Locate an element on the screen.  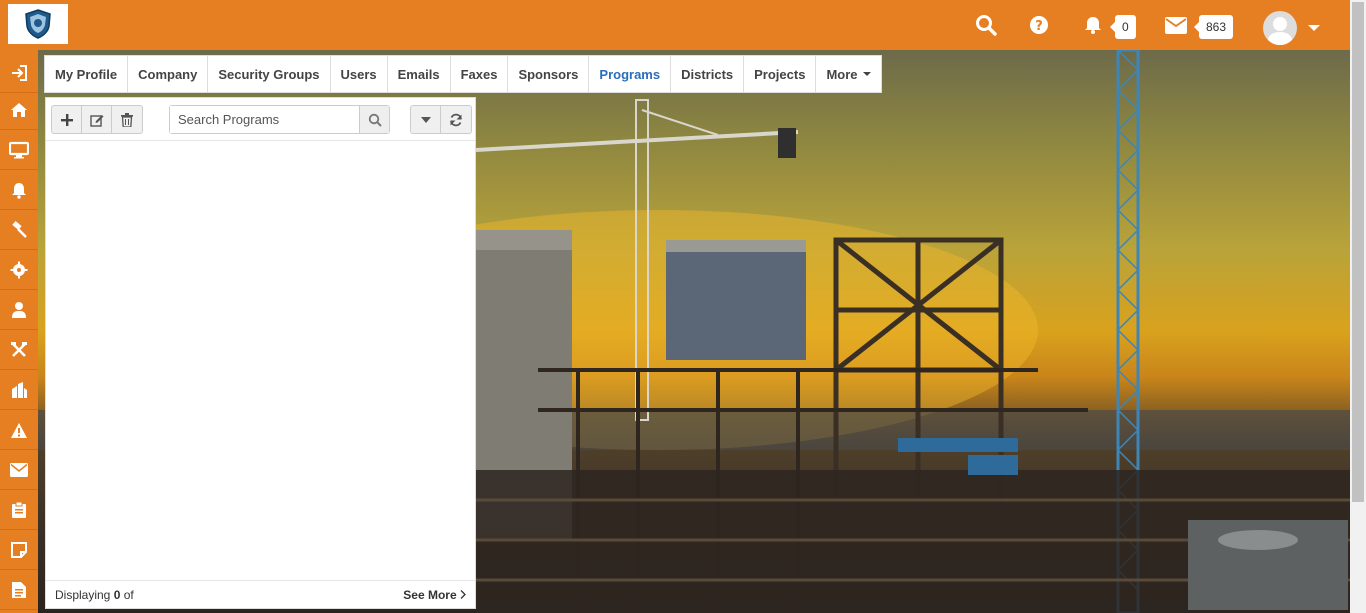
plus-icon is located at coordinates (66, 119).